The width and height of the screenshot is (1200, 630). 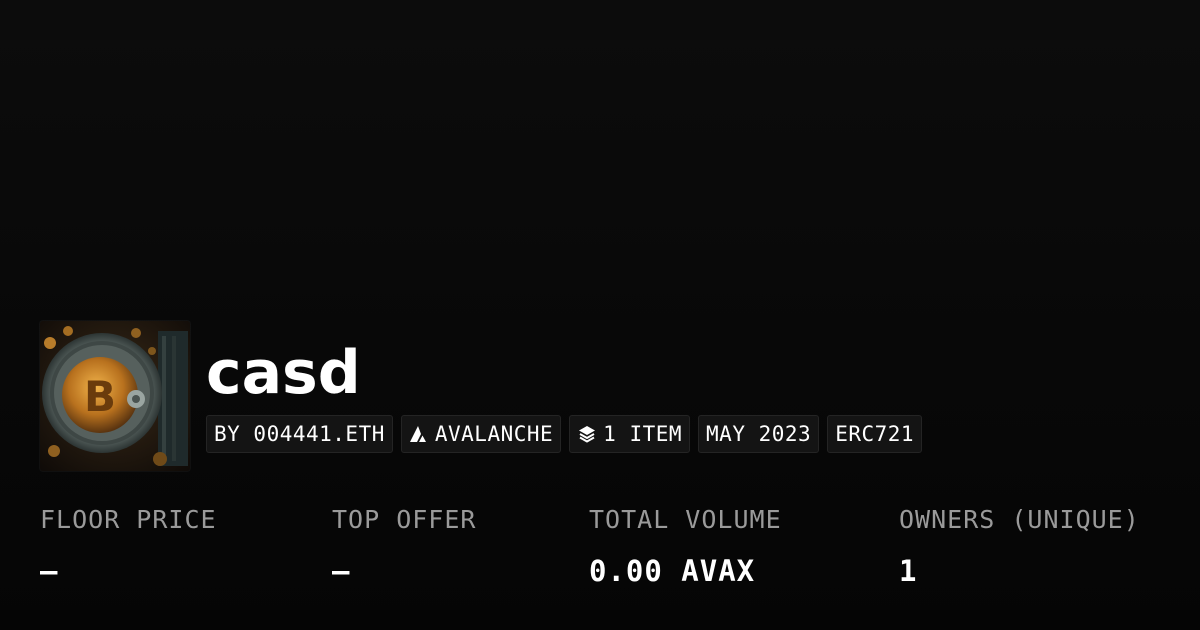 I want to click on date-tag: MAY 2023, so click(x=759, y=434).